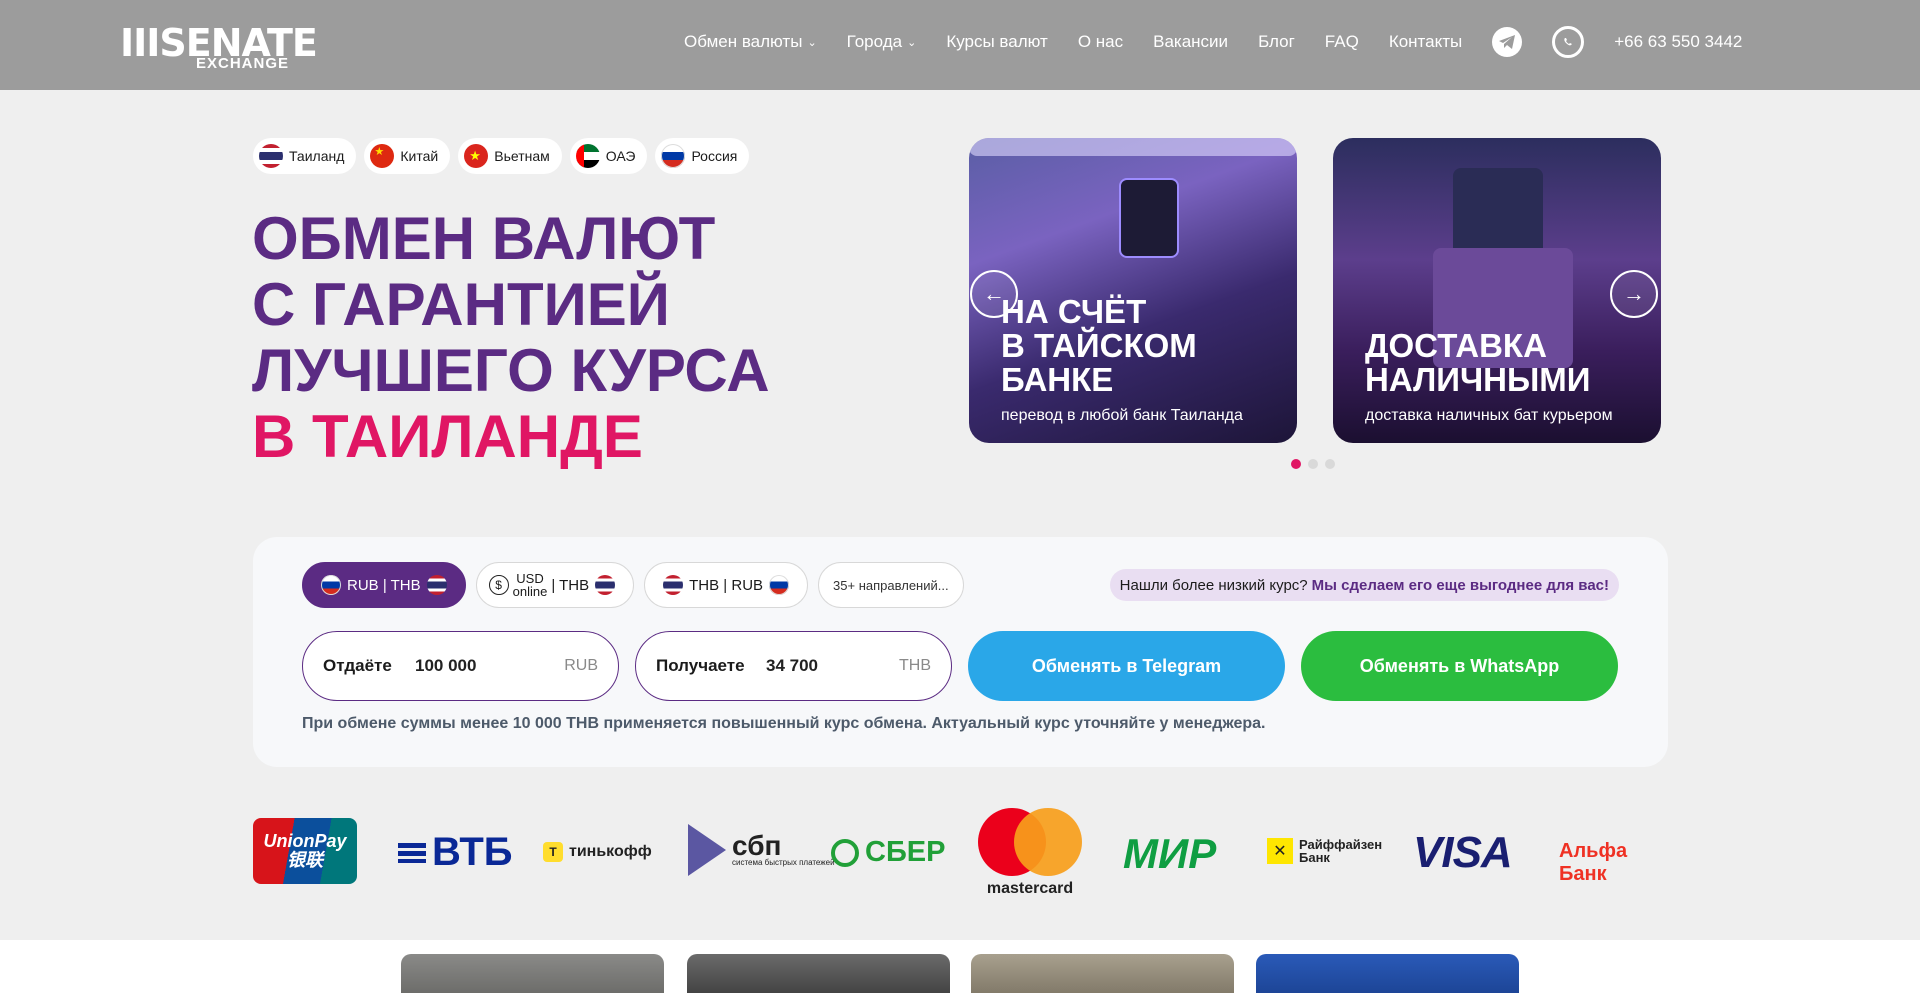  I want to click on country-chip-uae: ОАЭ, so click(608, 156).